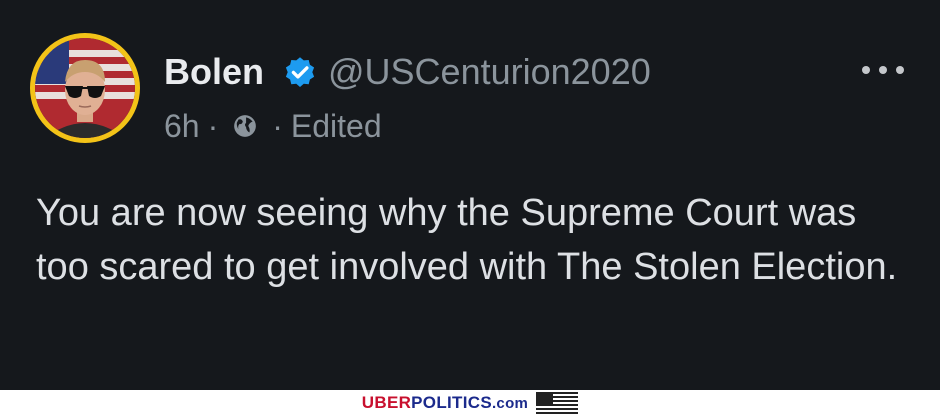  I want to click on avatar-image, so click(85, 88).